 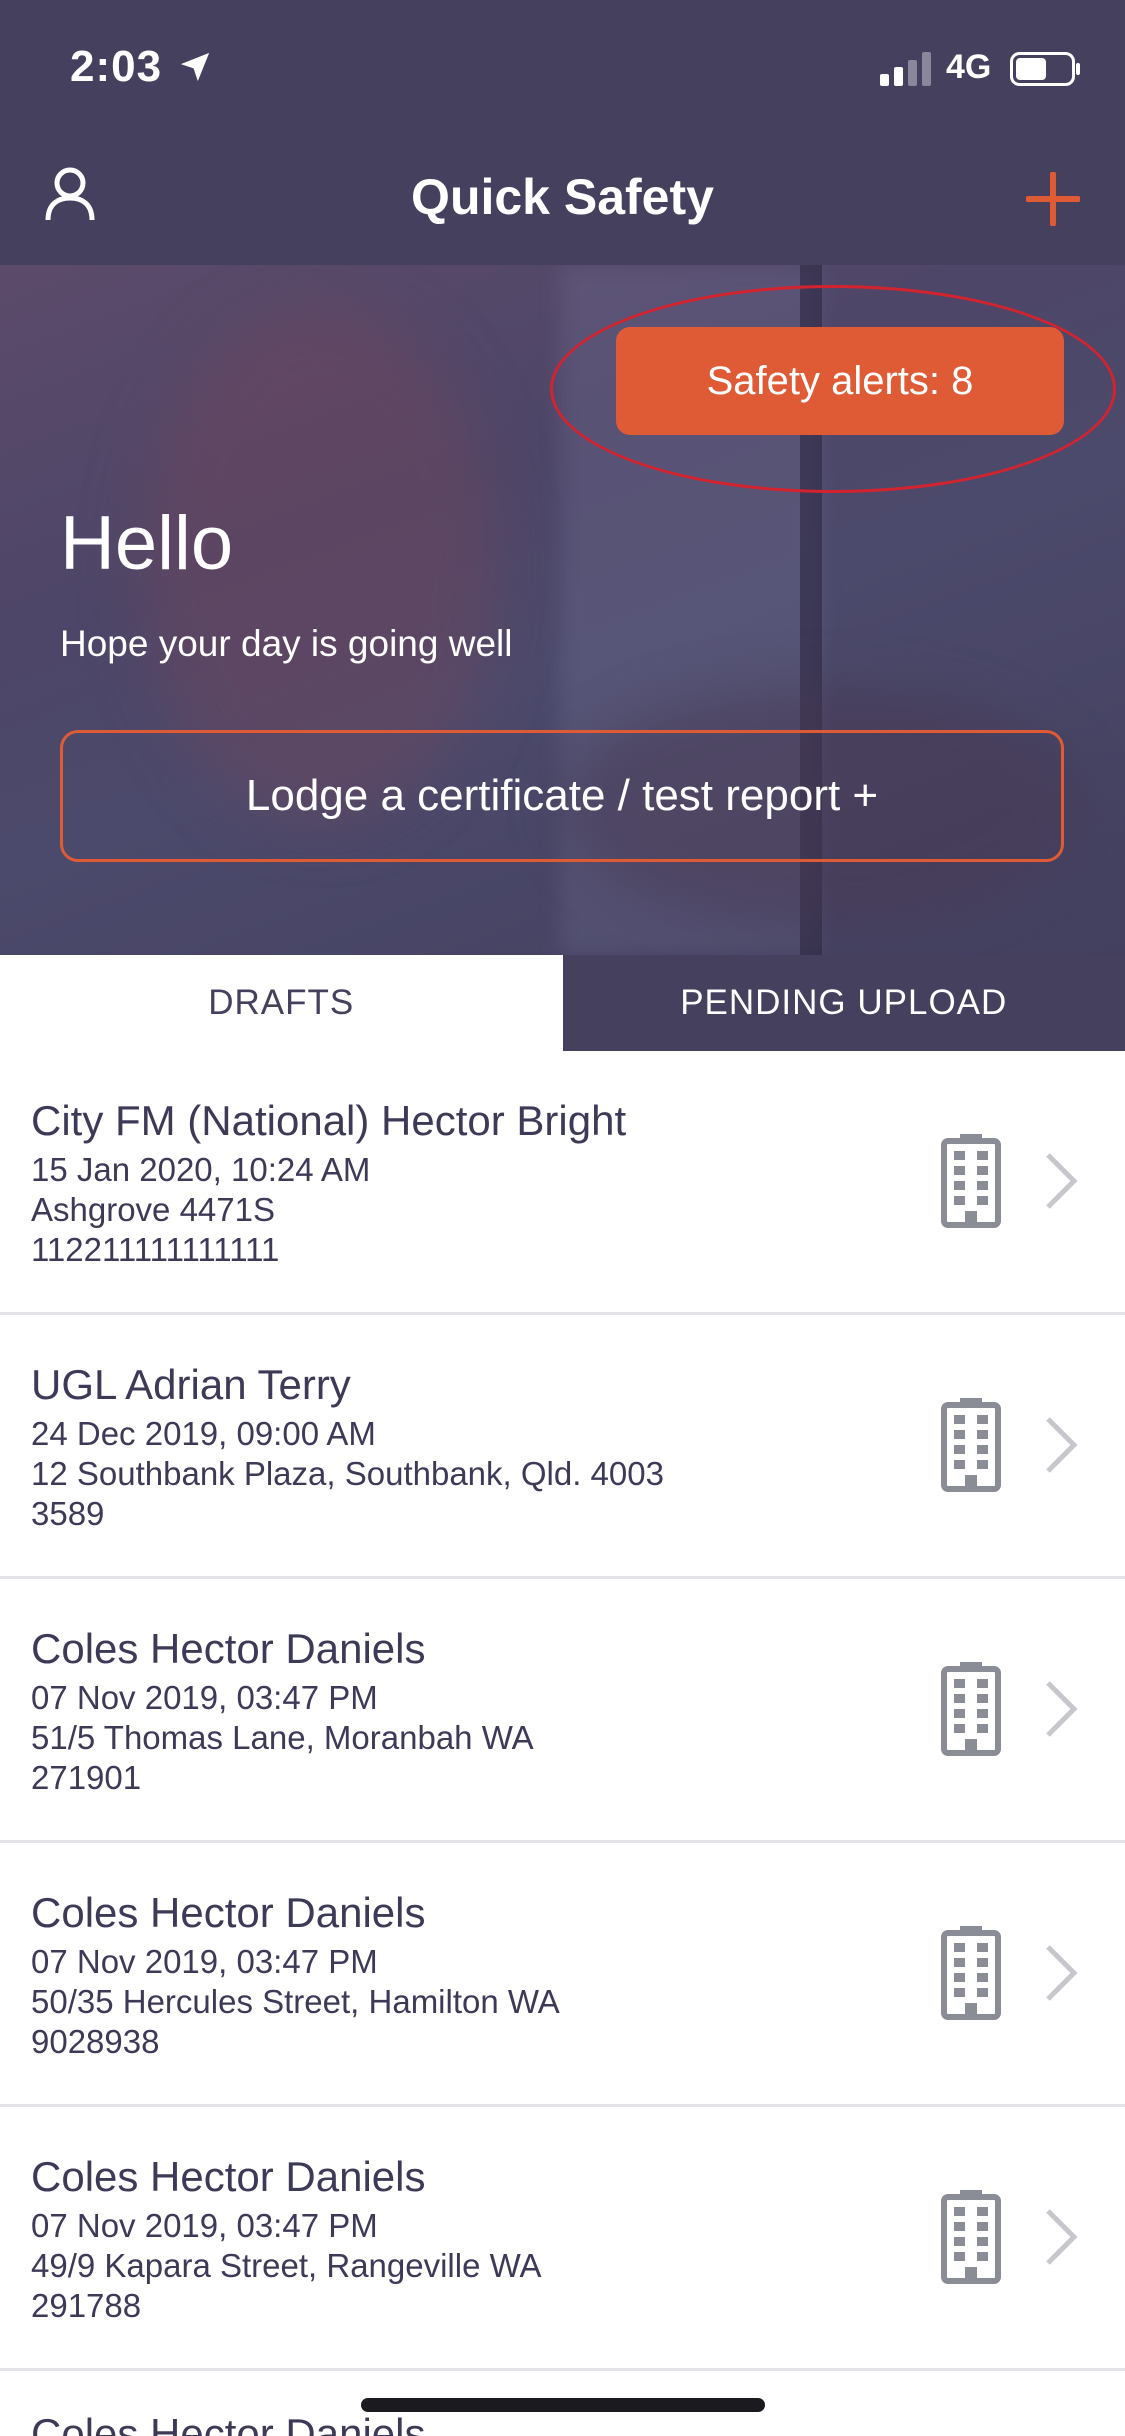 What do you see at coordinates (563, 2405) in the screenshot?
I see `home-indicator` at bounding box center [563, 2405].